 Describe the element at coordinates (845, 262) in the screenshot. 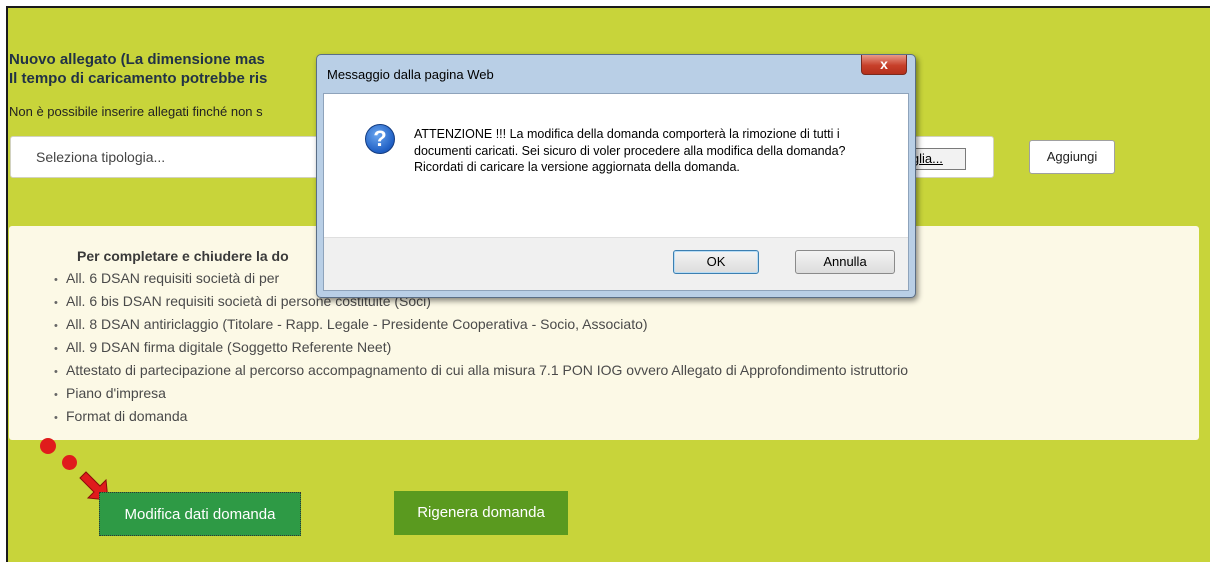

I see `cancel-button: Annulla` at that location.